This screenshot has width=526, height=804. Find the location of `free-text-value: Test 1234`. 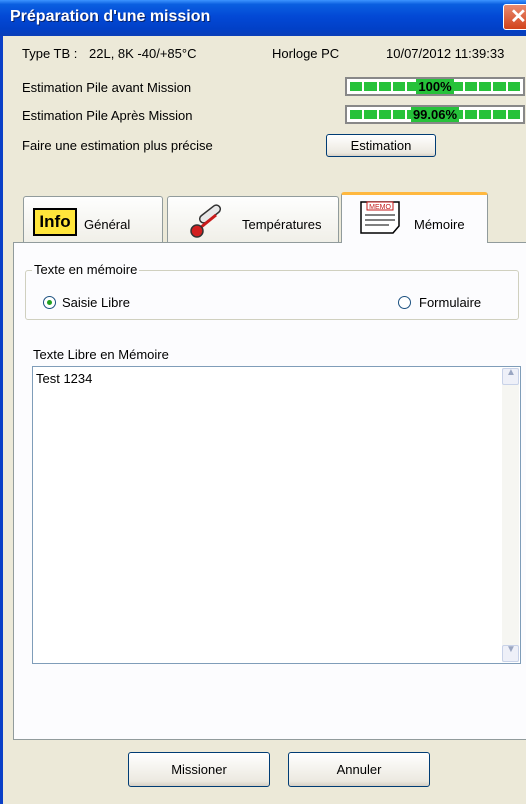

free-text-value: Test 1234 is located at coordinates (64, 378).